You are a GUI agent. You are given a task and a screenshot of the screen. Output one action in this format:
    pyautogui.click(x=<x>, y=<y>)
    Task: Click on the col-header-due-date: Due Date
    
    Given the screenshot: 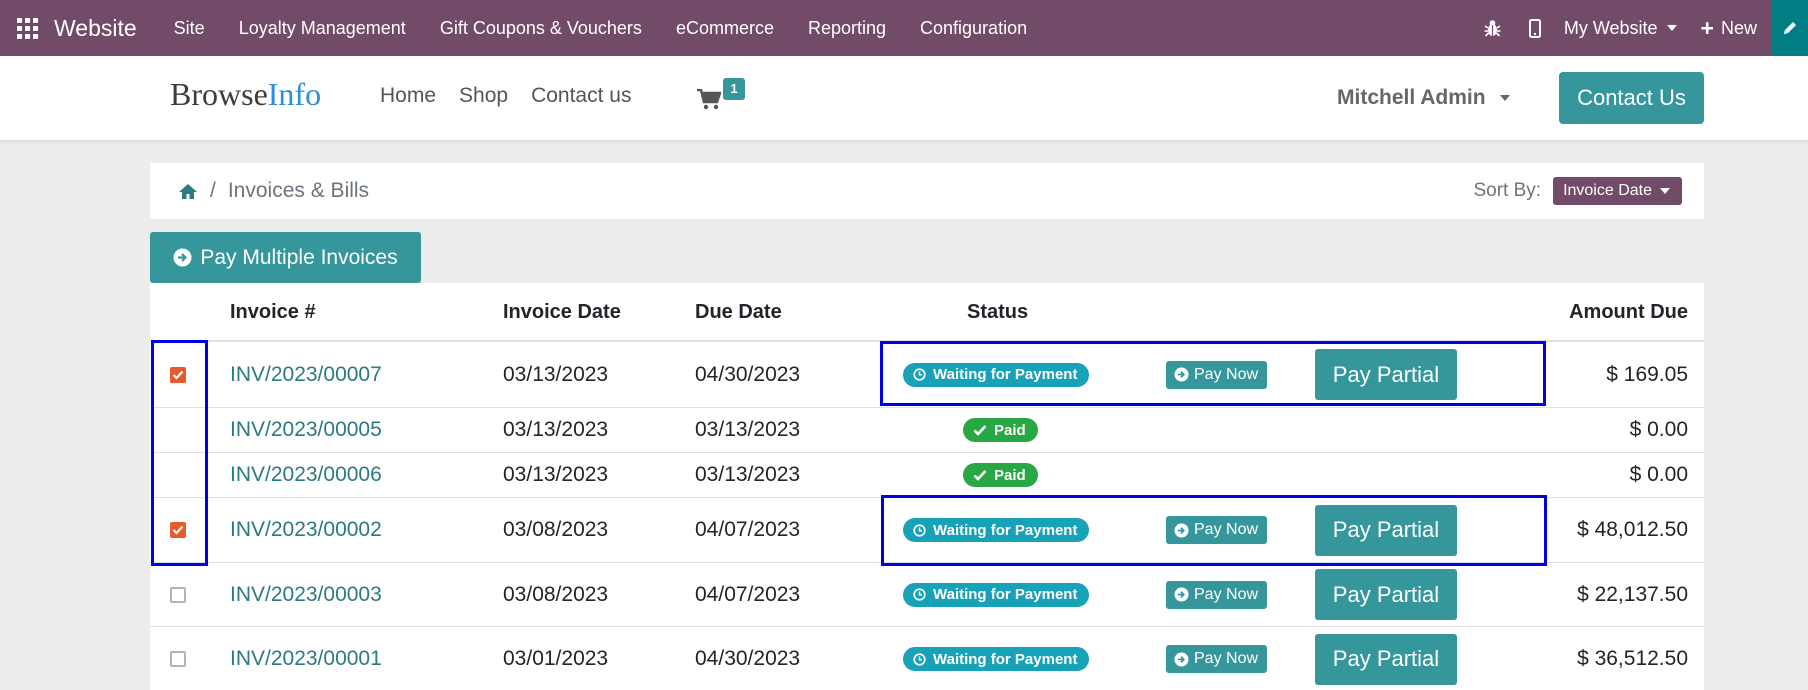 What is the action you would take?
    pyautogui.click(x=738, y=312)
    